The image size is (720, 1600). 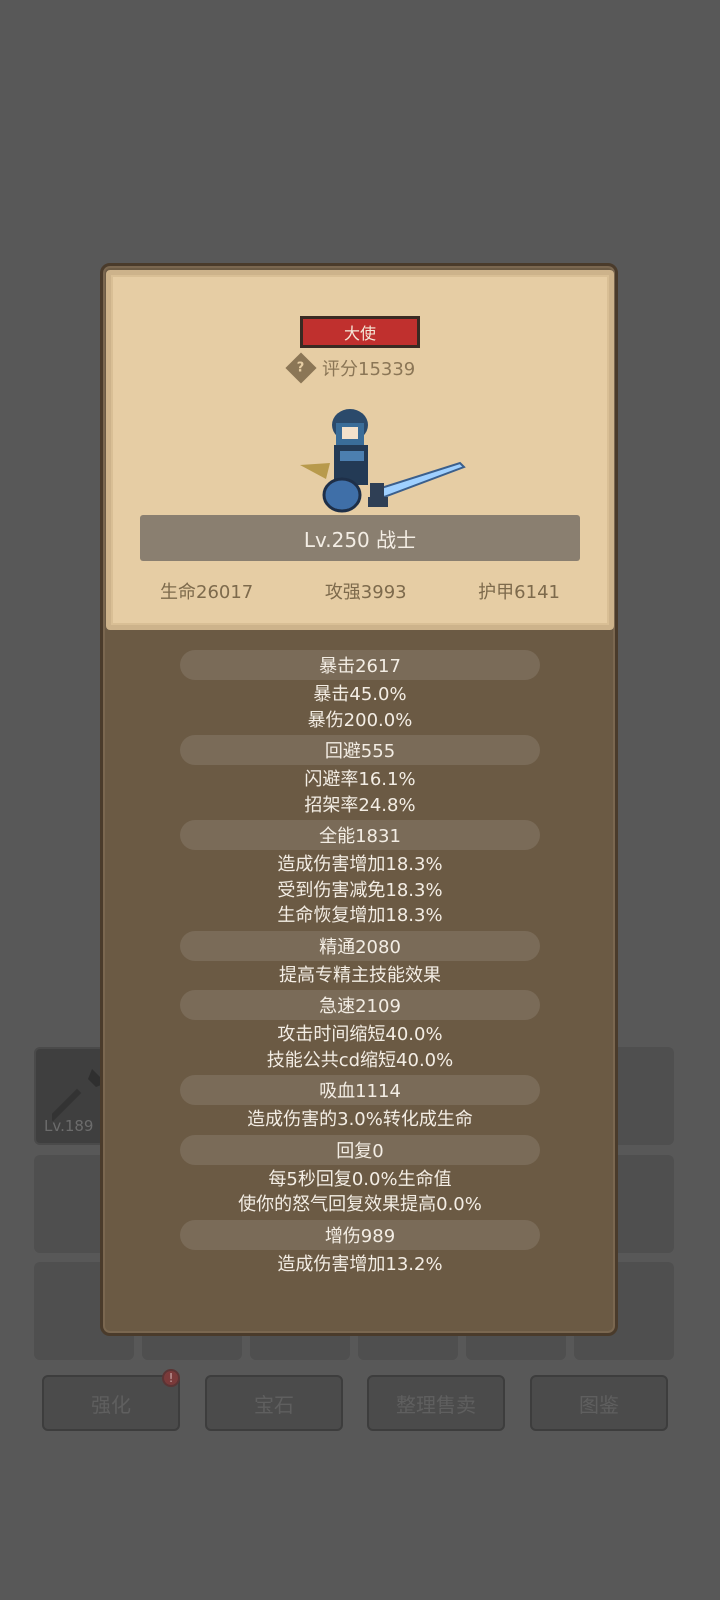 What do you see at coordinates (436, 1403) in the screenshot?
I see `sort-sell-button: 整理售卖` at bounding box center [436, 1403].